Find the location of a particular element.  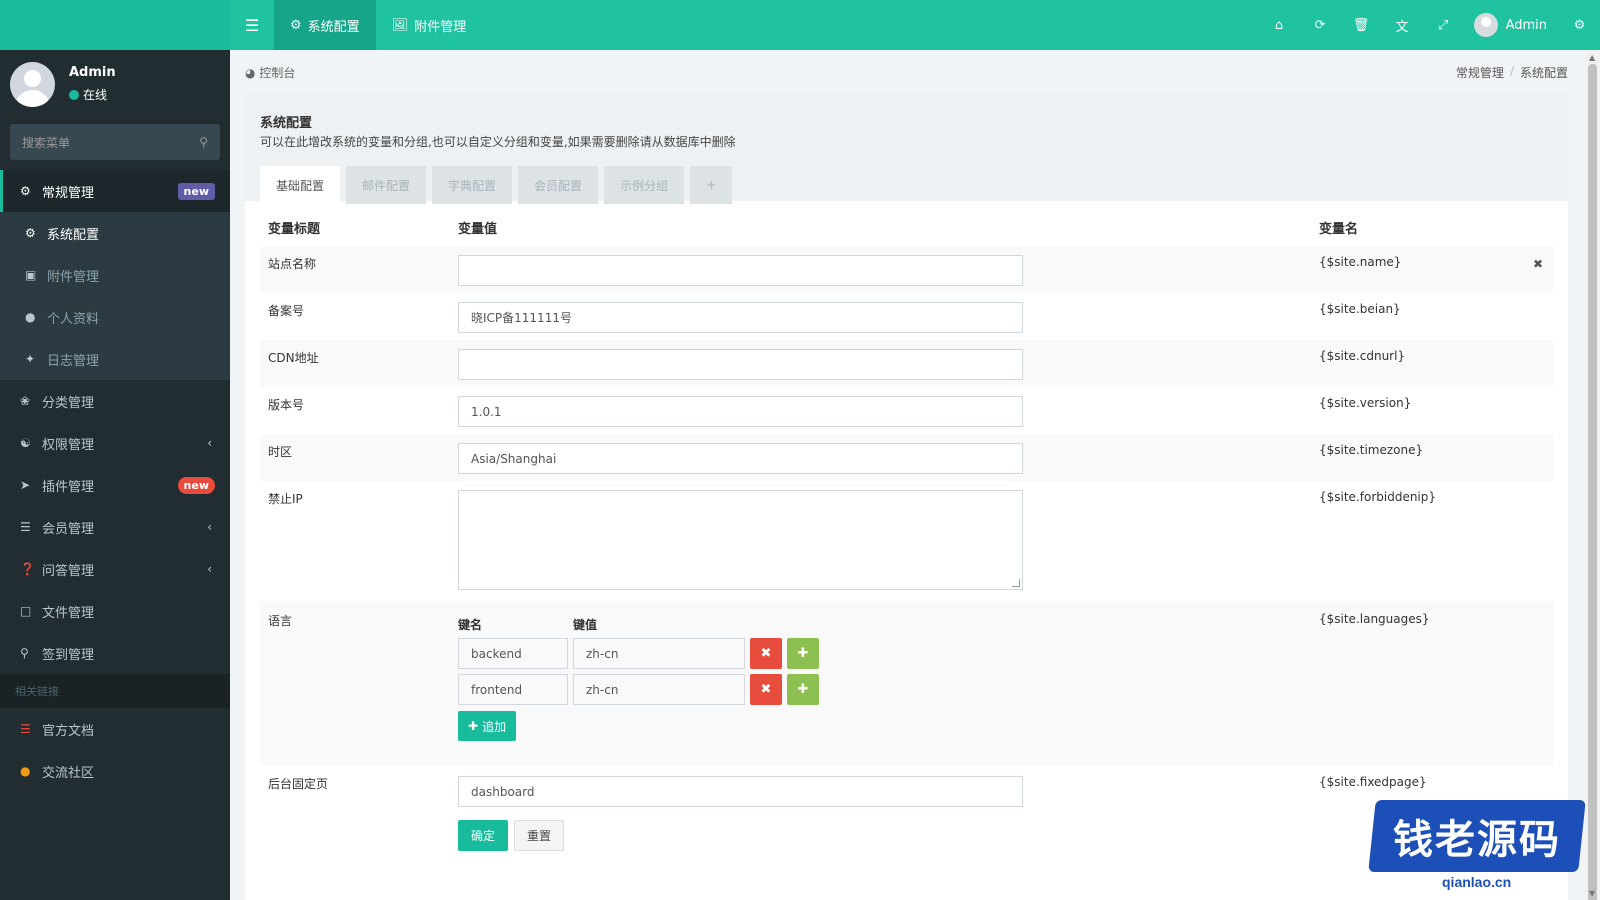

table-row: 站点名称 {$site.name} ✖ is located at coordinates (906, 269).